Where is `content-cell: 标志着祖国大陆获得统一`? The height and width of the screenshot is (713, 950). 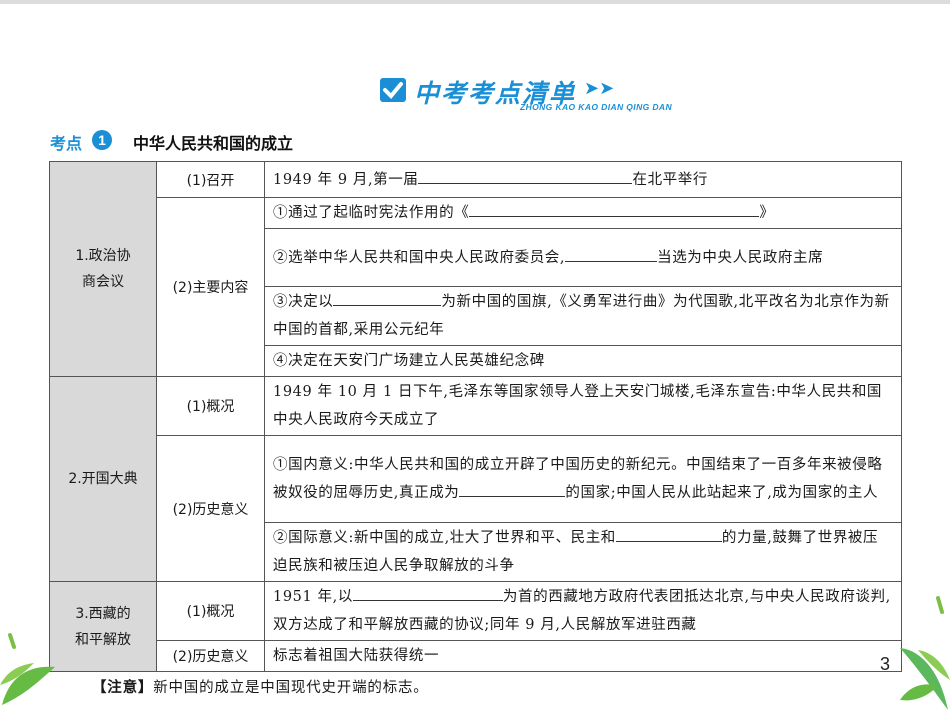 content-cell: 标志着祖国大陆获得统一 is located at coordinates (583, 656).